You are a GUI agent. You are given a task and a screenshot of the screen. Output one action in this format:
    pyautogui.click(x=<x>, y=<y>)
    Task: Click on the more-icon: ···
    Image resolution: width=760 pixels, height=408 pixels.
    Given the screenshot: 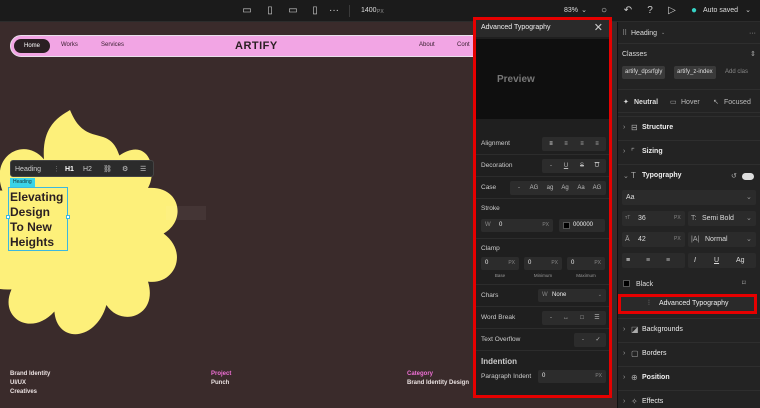 What is the action you would take?
    pyautogui.click(x=334, y=11)
    